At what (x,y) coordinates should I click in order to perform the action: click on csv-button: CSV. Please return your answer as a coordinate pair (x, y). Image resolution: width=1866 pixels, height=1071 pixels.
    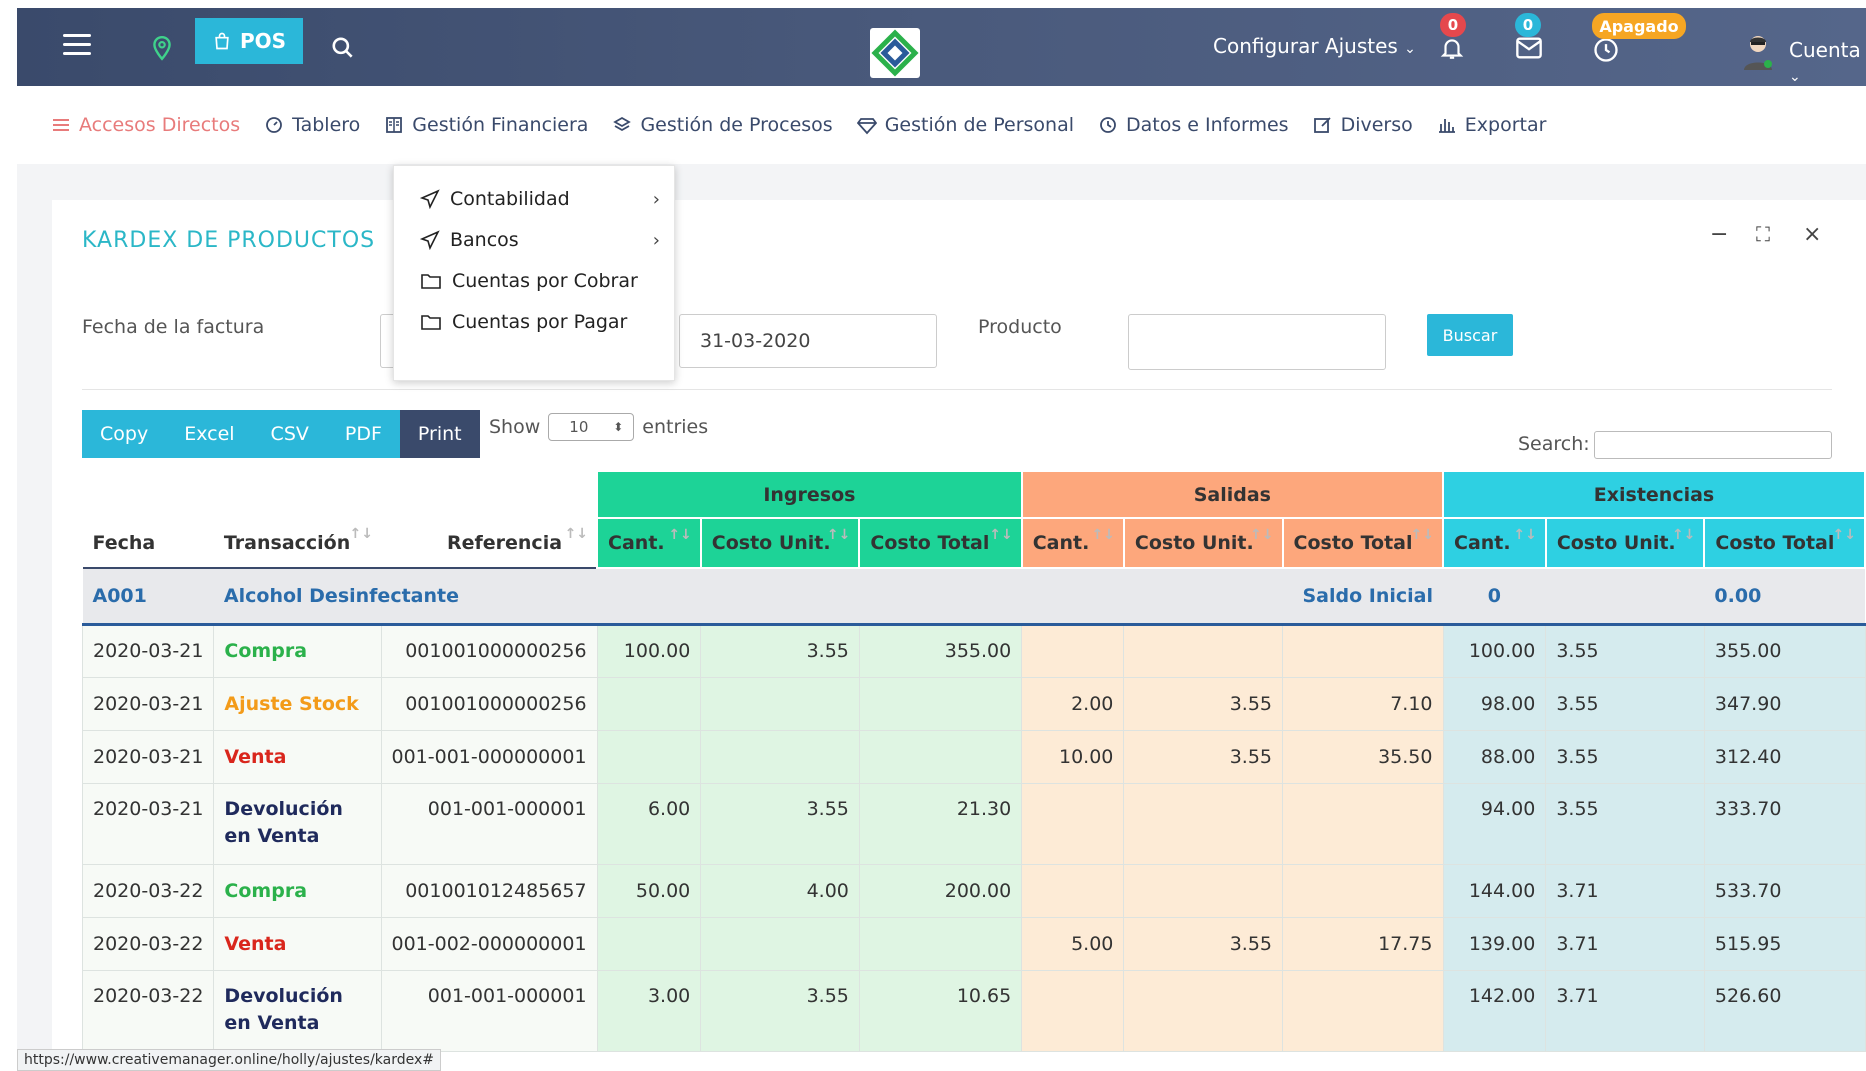
    Looking at the image, I should click on (289, 434).